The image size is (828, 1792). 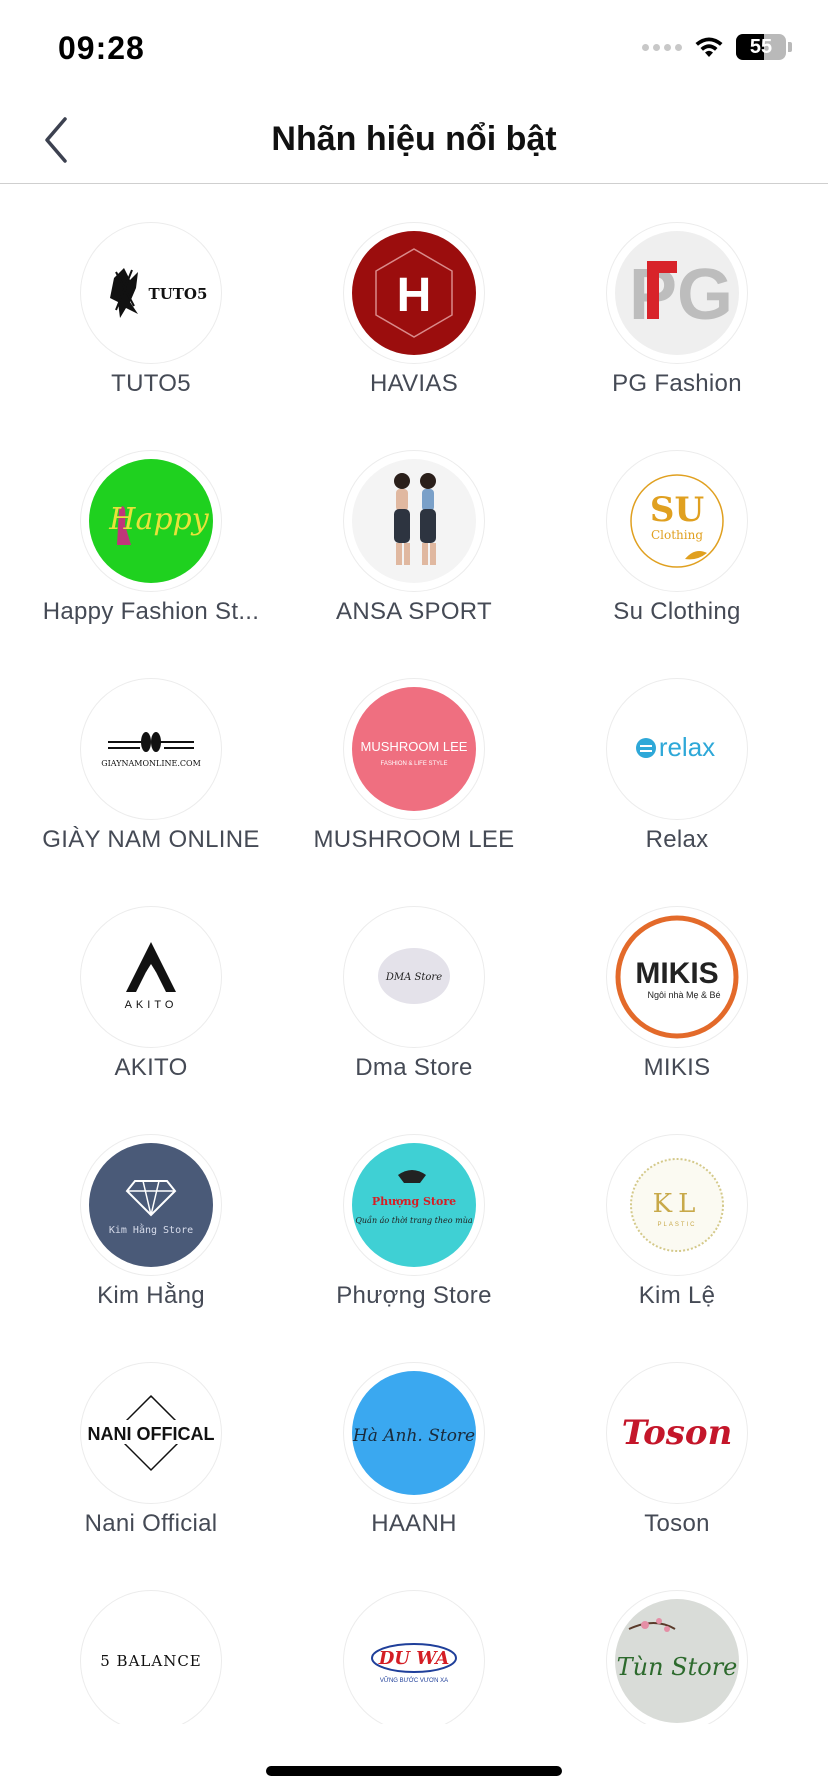 I want to click on logo-text: Tùn Store, so click(x=677, y=1667).